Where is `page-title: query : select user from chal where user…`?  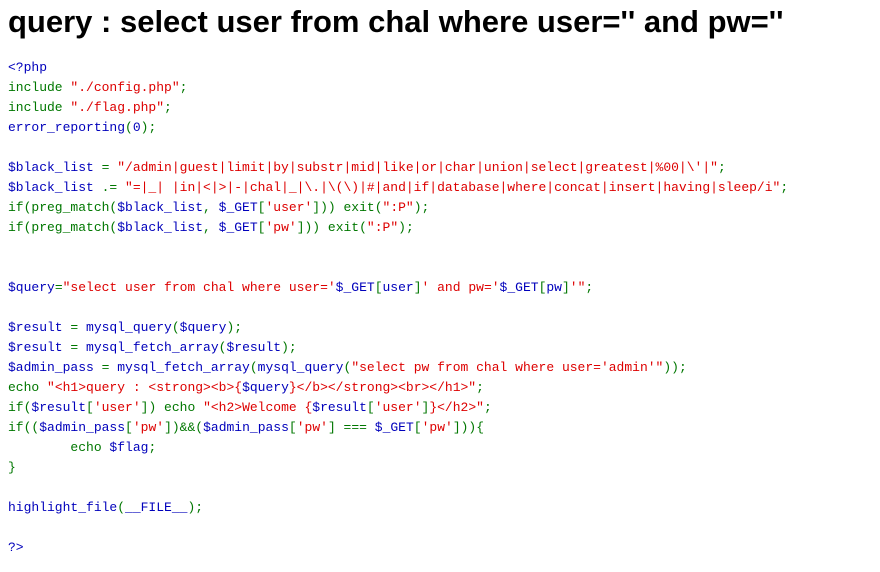 page-title: query : select user from chal where user… is located at coordinates (396, 21).